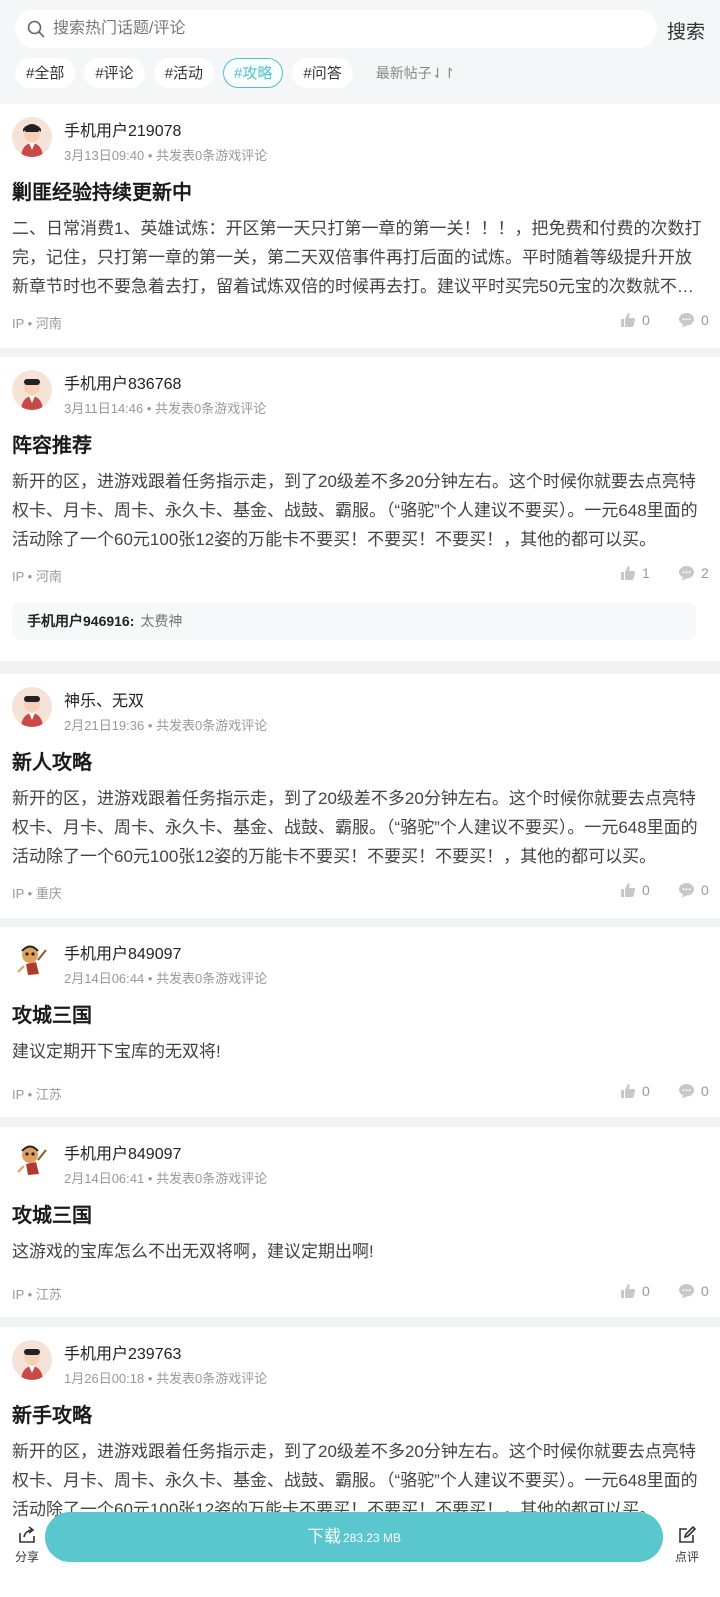  I want to click on share-label: 分享, so click(26, 1557).